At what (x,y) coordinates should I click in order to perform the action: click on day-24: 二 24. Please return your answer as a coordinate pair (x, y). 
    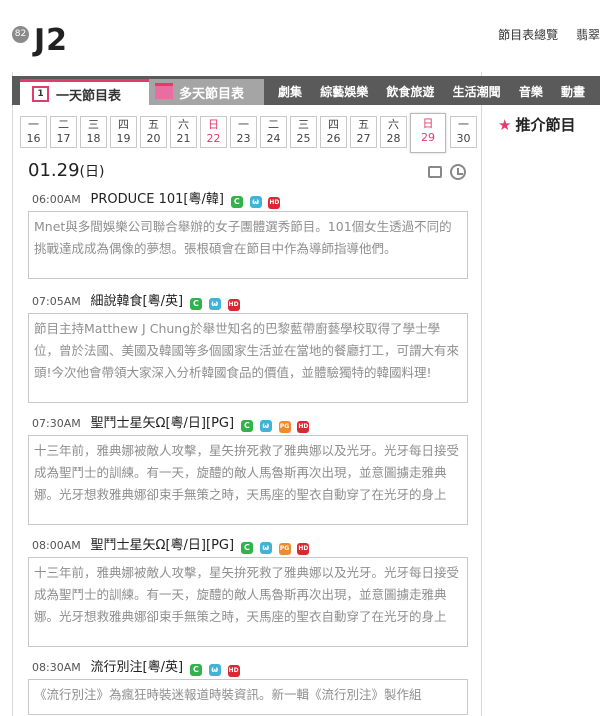
    Looking at the image, I should click on (273, 132).